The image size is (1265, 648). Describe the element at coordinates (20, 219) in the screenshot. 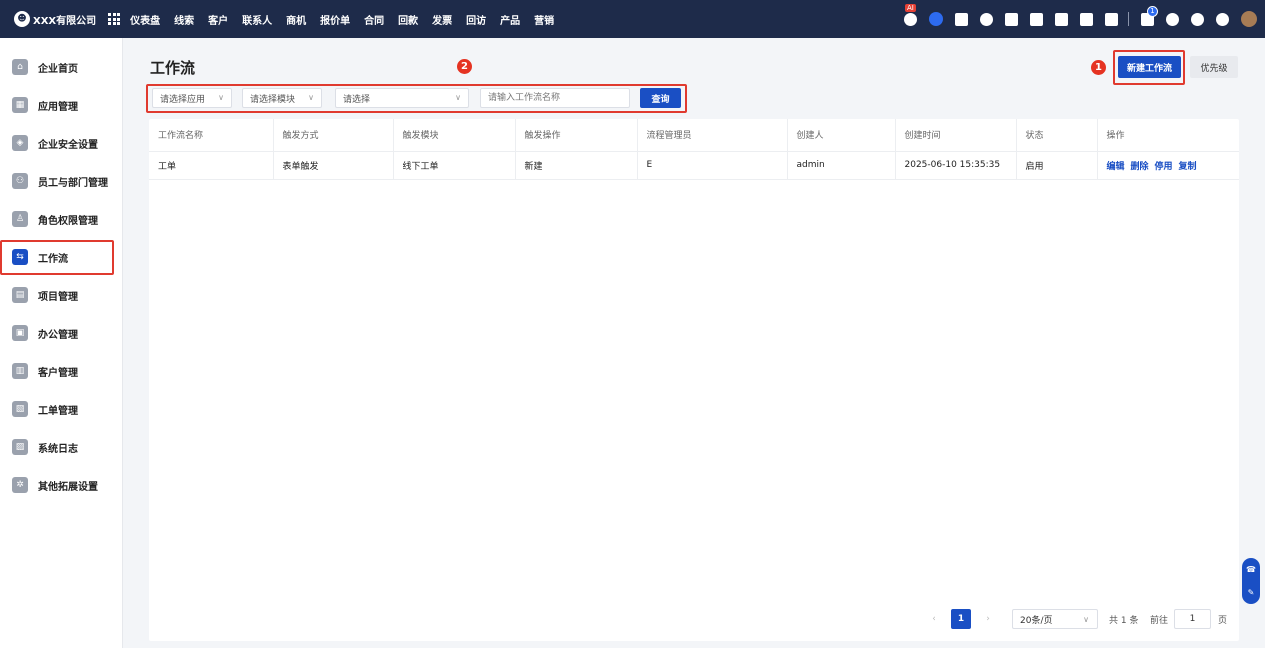

I see `role-icon: ♙` at that location.